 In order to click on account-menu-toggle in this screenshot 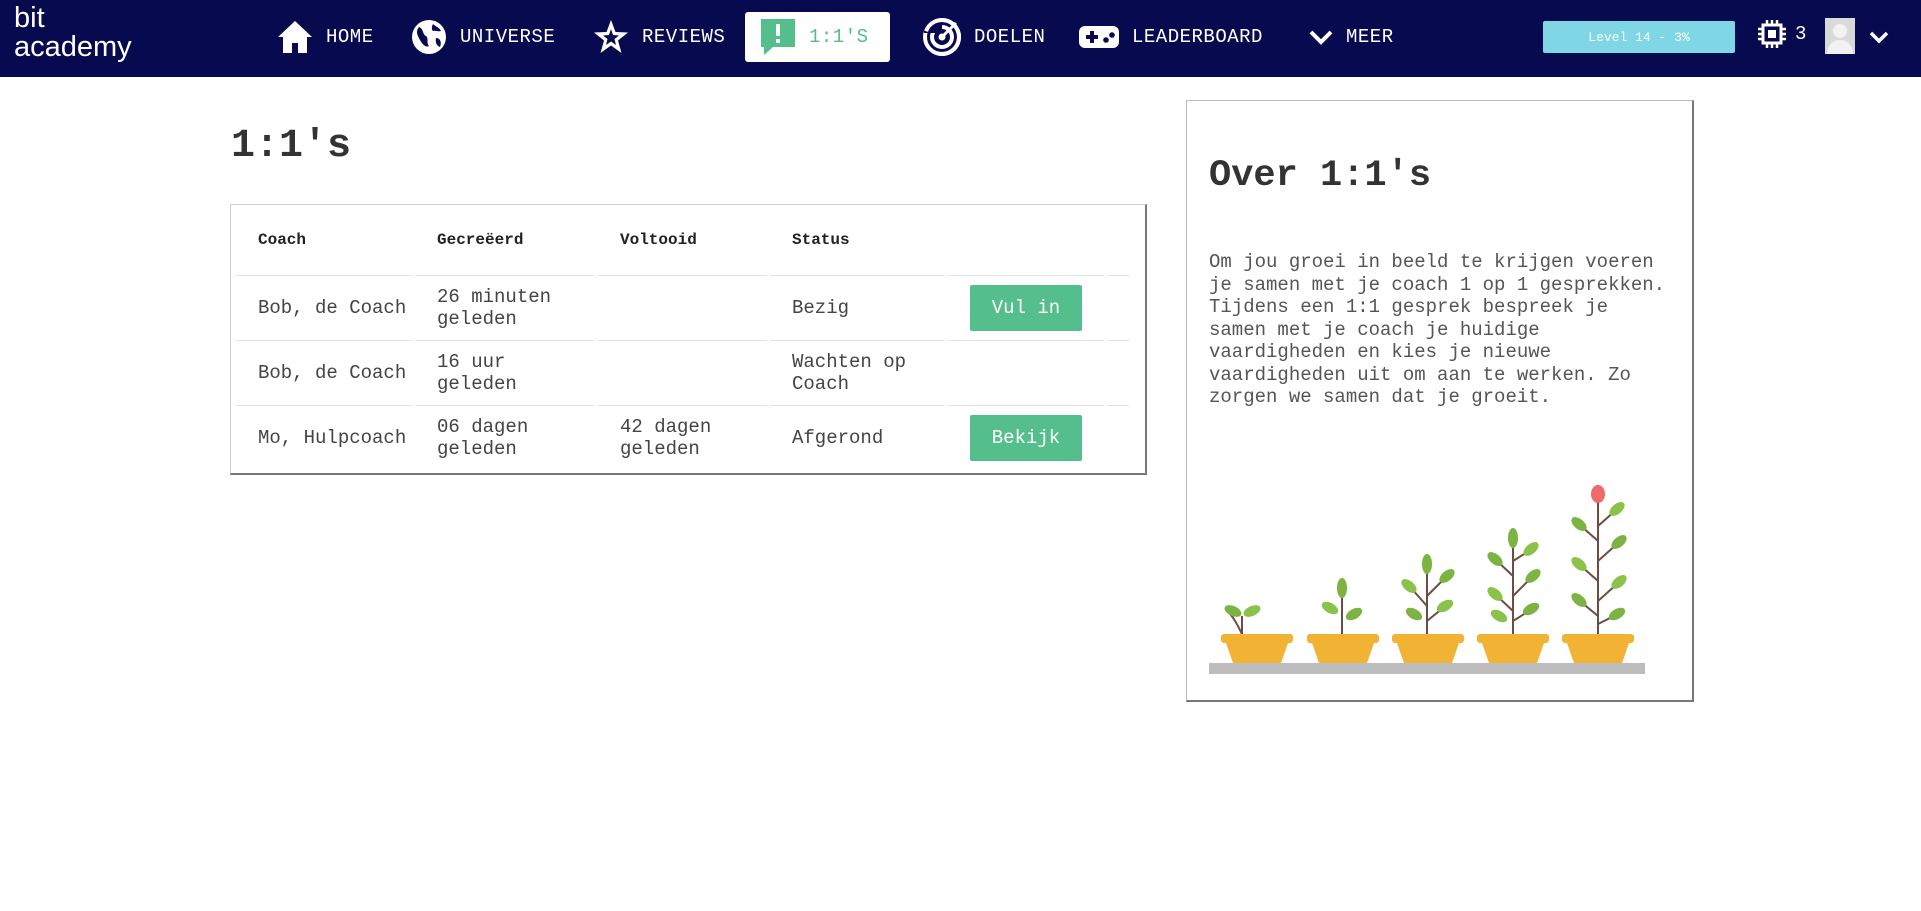, I will do `click(1879, 39)`.